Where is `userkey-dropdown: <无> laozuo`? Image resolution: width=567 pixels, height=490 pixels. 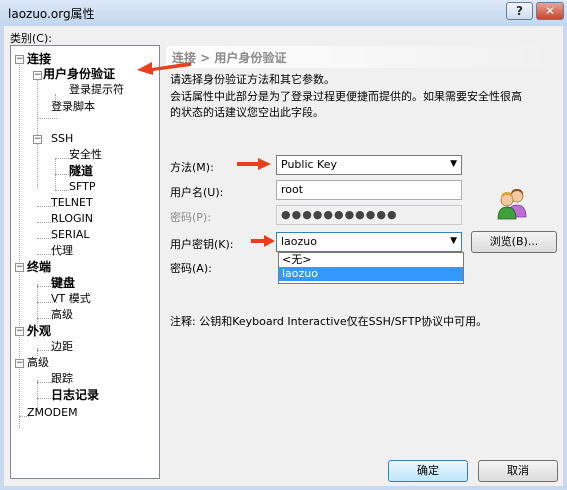 userkey-dropdown: <无> laozuo is located at coordinates (371, 268).